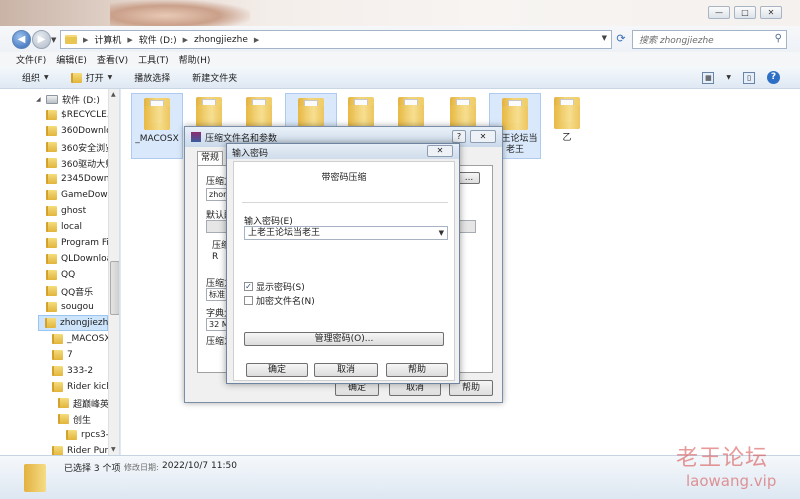  What do you see at coordinates (114, 288) in the screenshot?
I see `scrollbar-thumb` at bounding box center [114, 288].